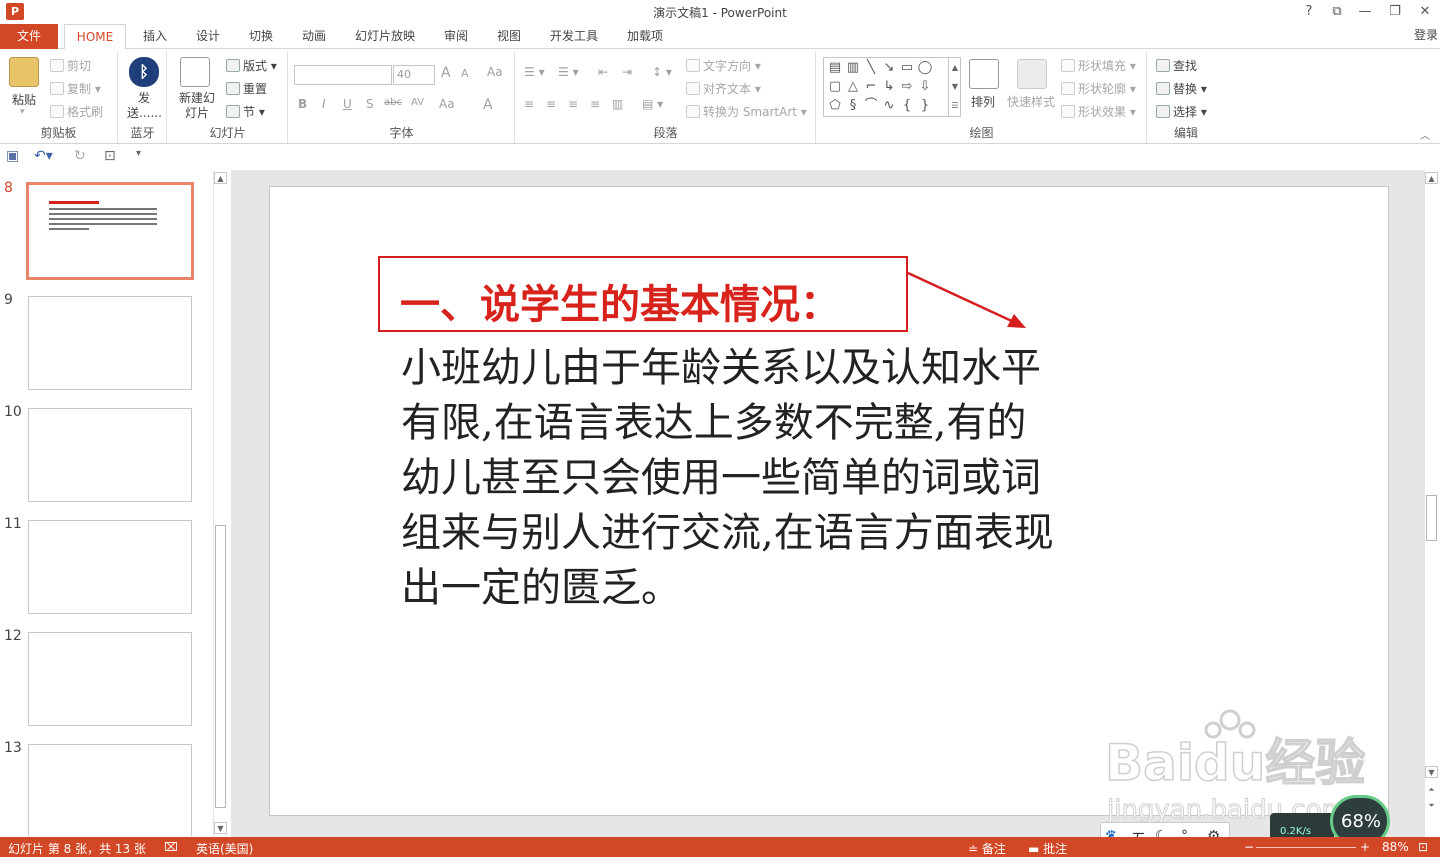 The width and height of the screenshot is (1440, 857). Describe the element at coordinates (907, 68) in the screenshot. I see `rectangle-shape-icon: ▭` at that location.